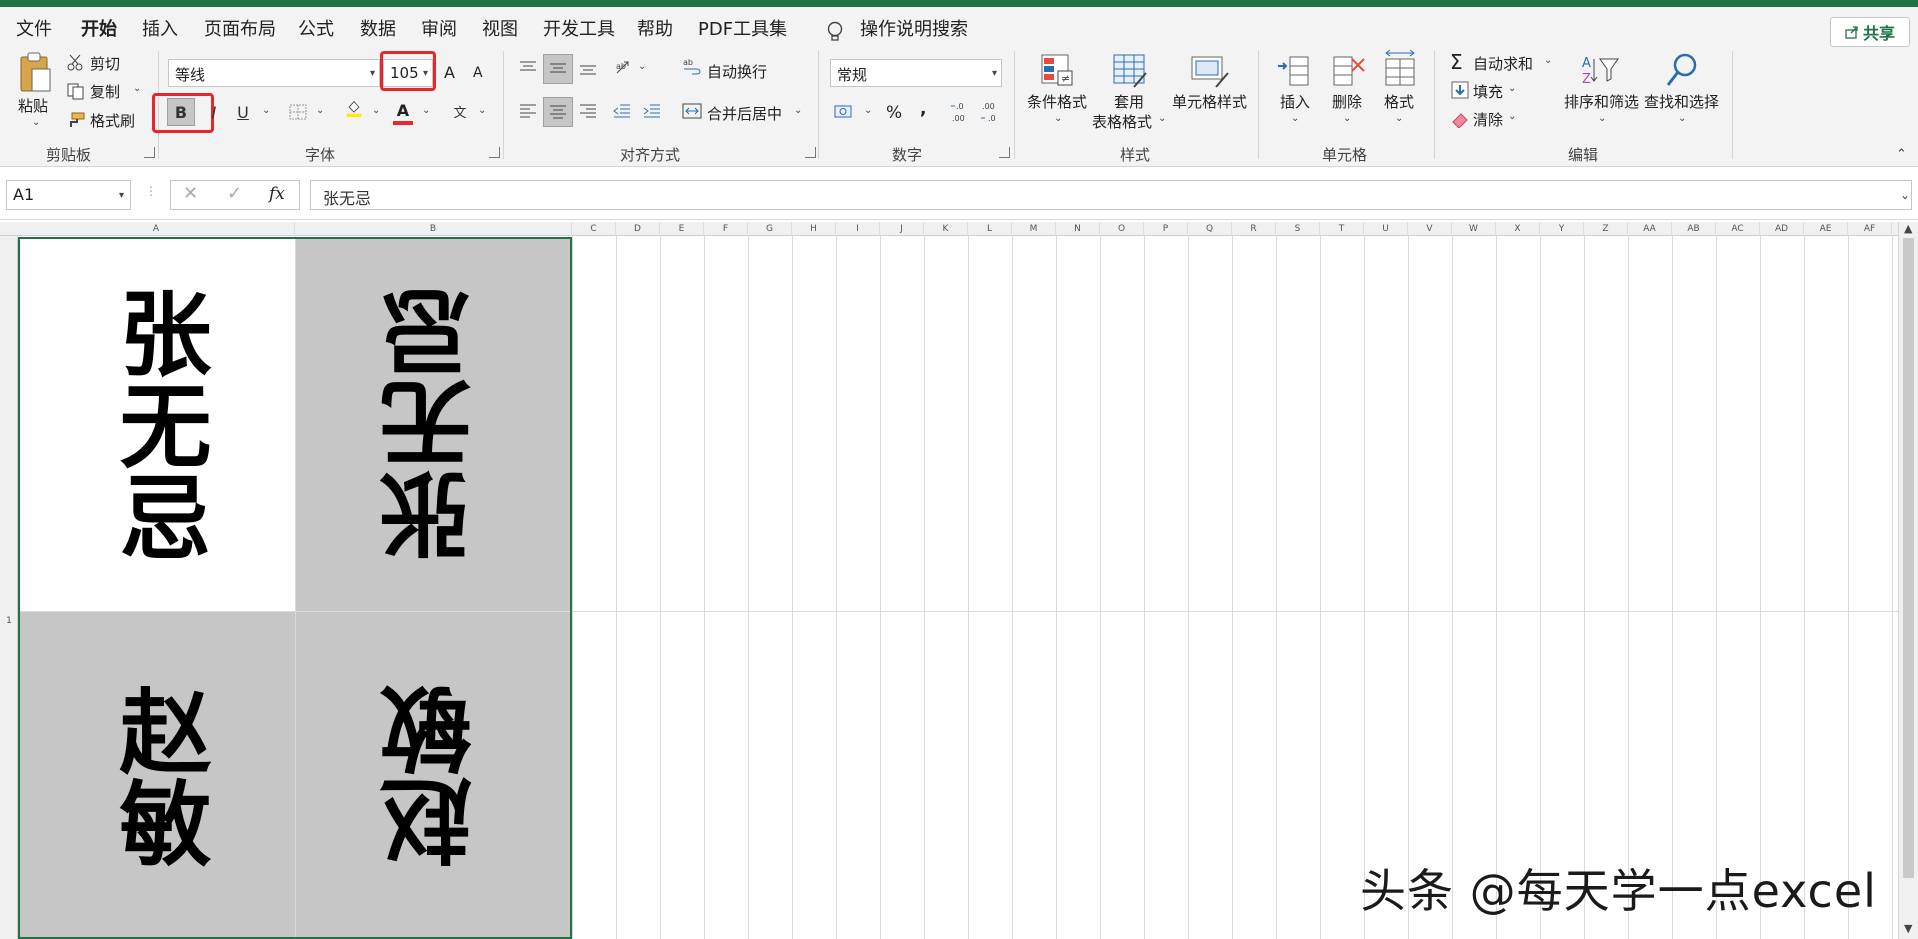 The image size is (1918, 939). I want to click on column-header-p: P, so click(1166, 229).